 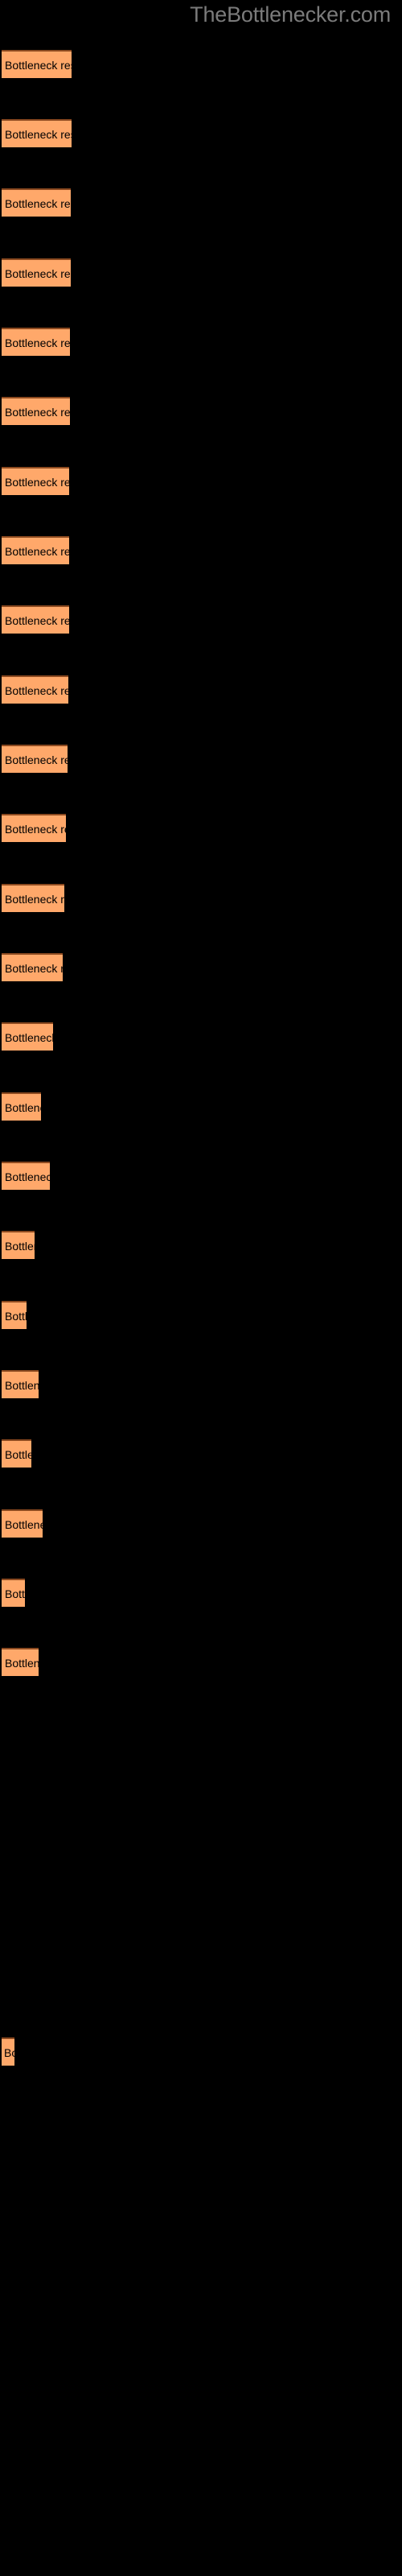 I want to click on bar-9: Bottleneck result, so click(x=35, y=619).